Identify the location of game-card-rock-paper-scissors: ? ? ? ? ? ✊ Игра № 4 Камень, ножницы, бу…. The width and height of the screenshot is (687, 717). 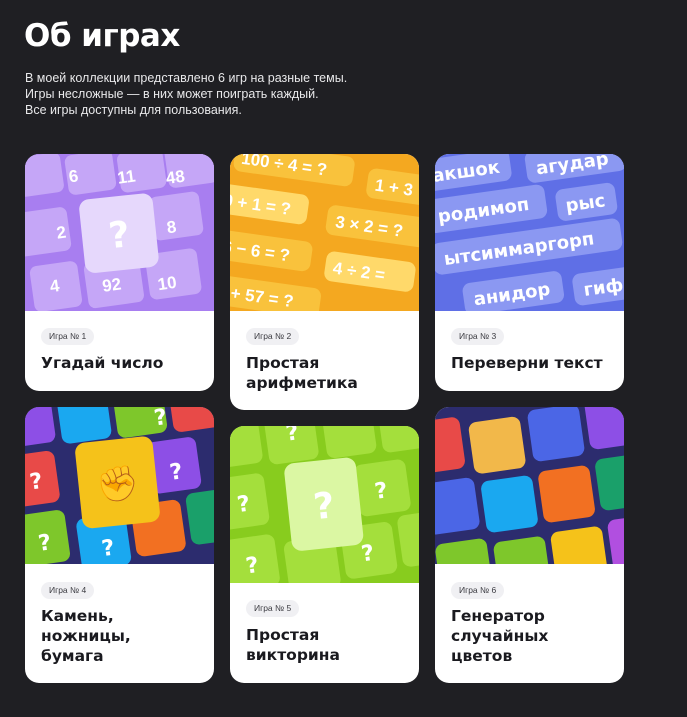
(119, 545).